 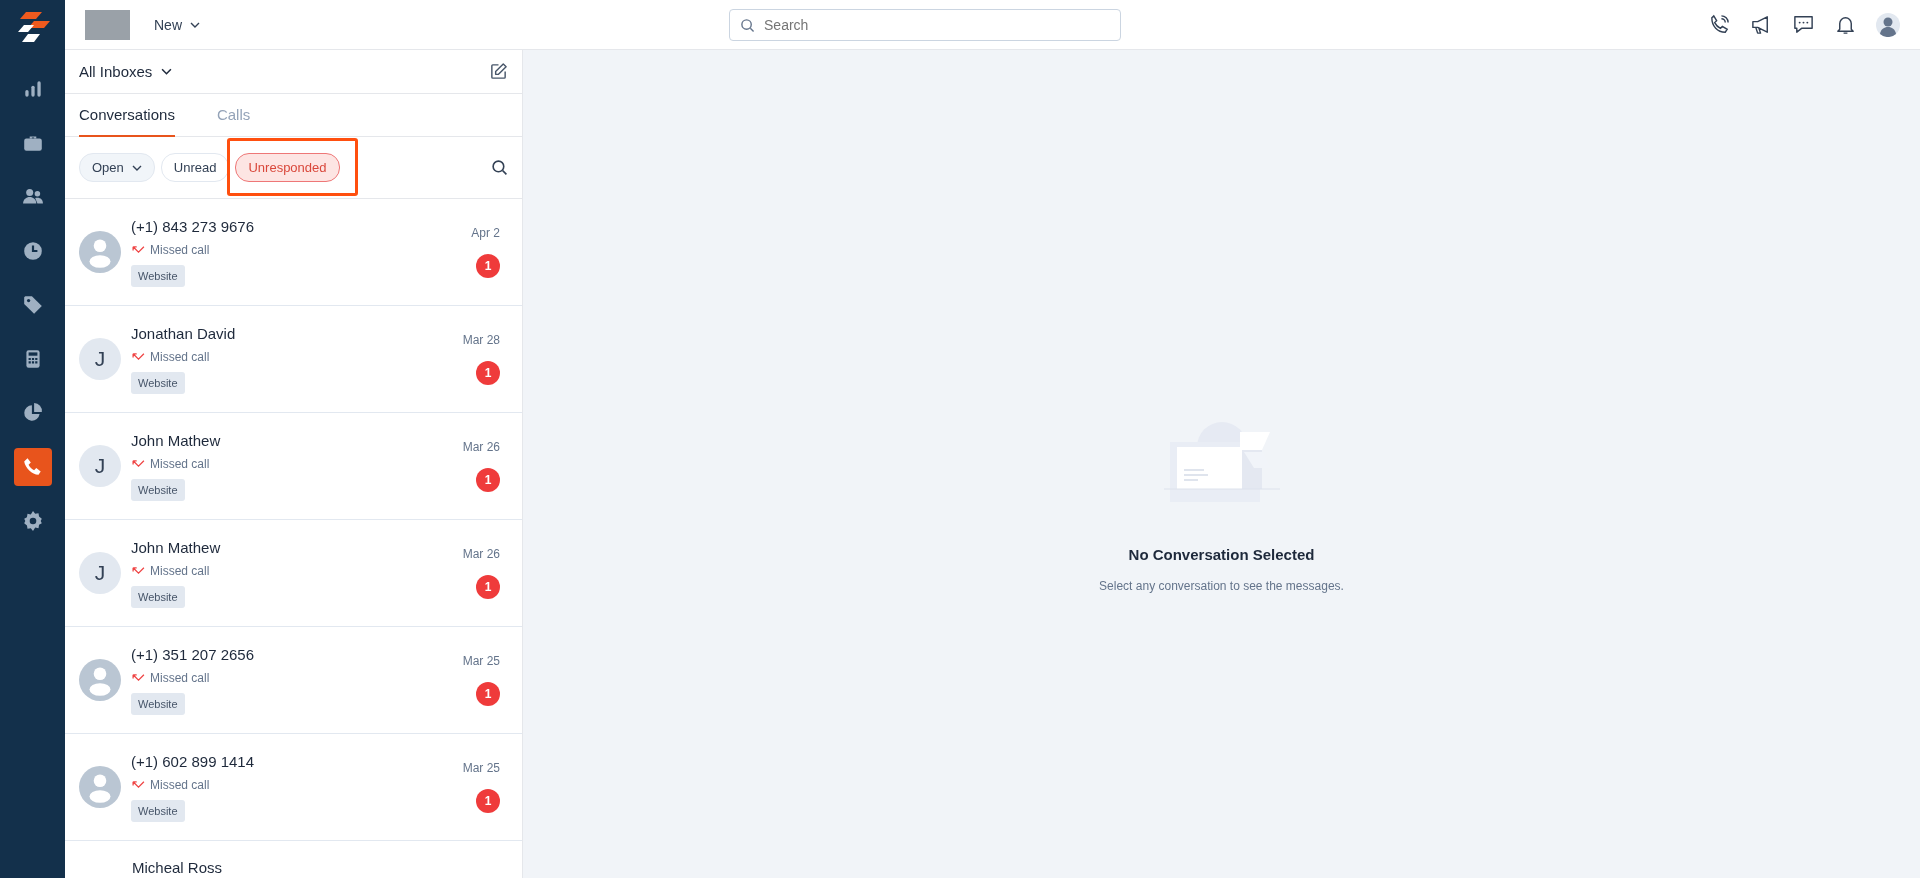 I want to click on contact-name: Jonathan David, so click(x=183, y=333).